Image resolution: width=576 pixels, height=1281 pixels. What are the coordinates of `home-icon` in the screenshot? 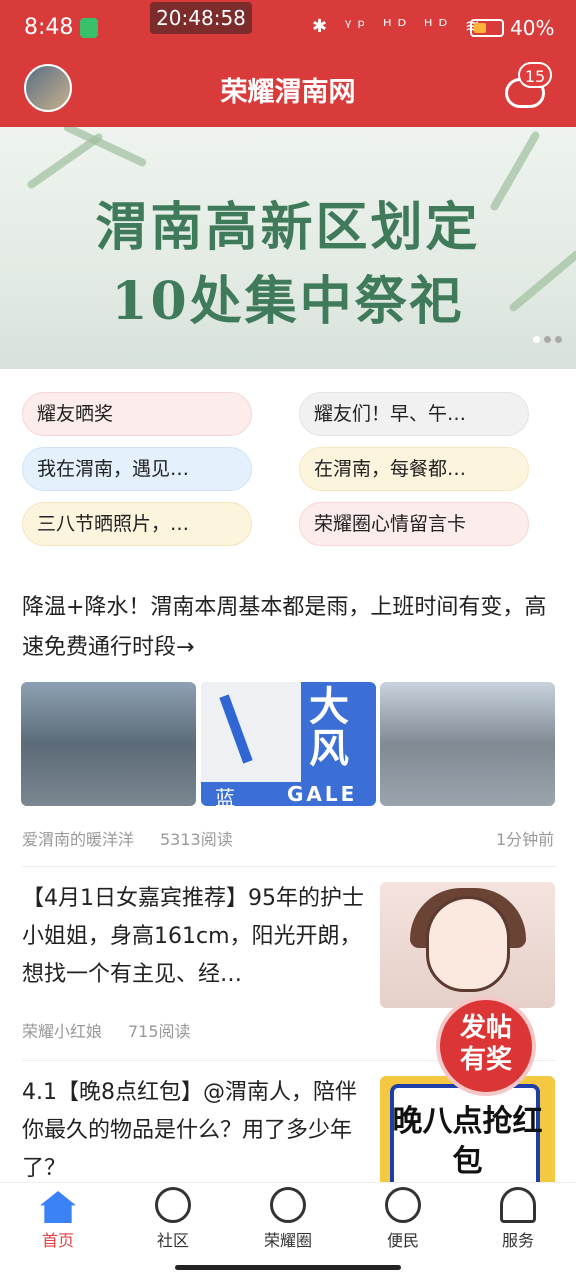 It's located at (58, 1207).